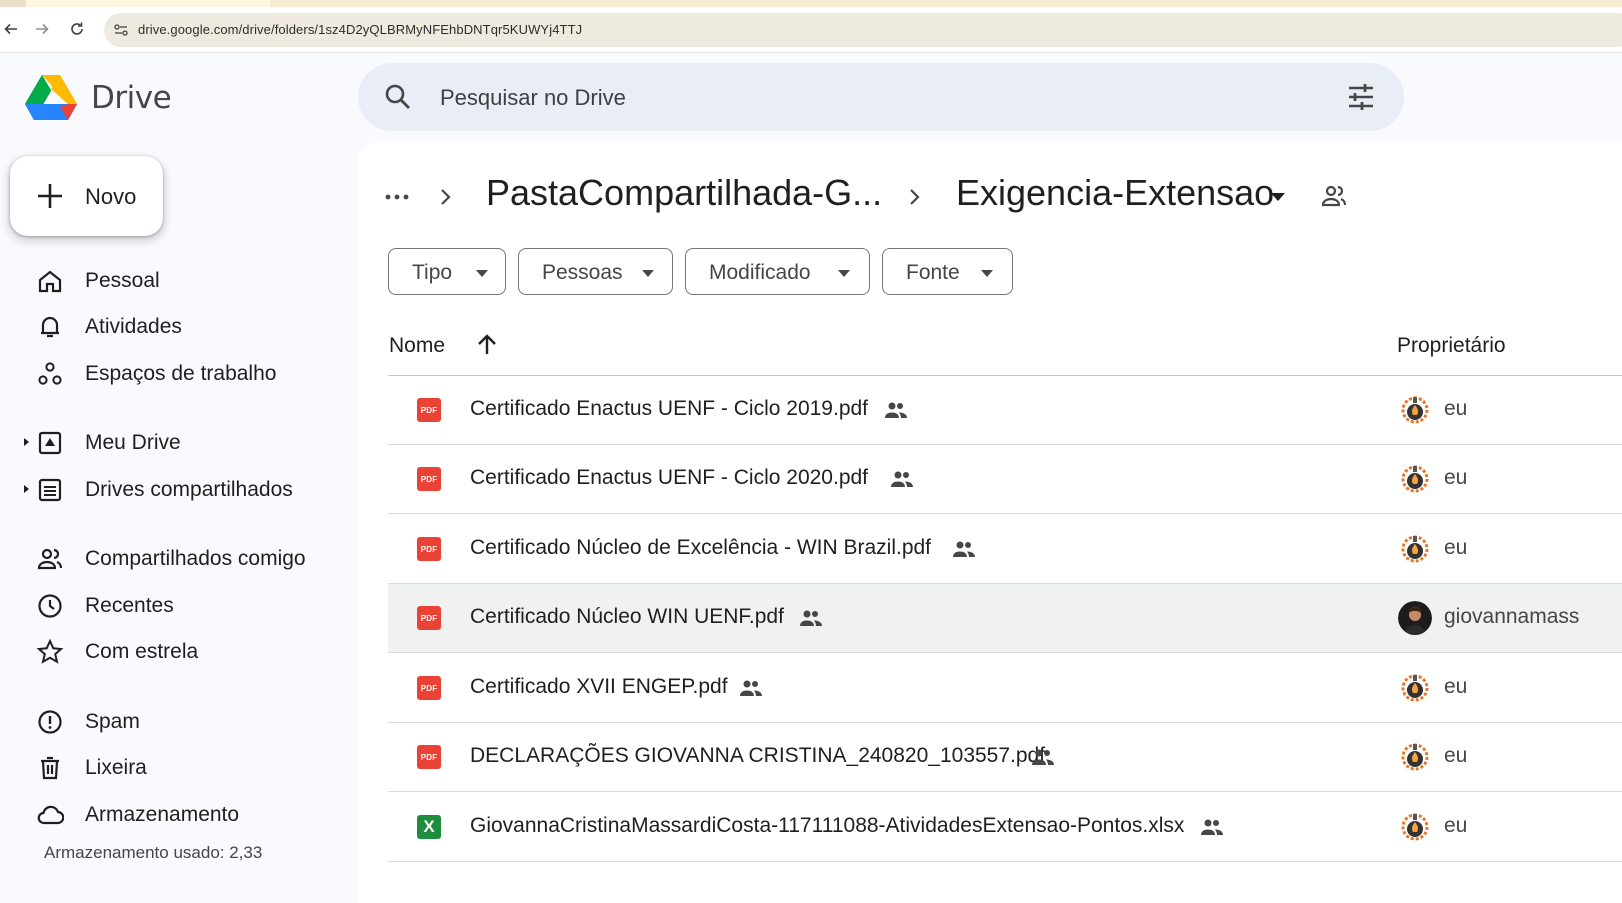  What do you see at coordinates (50, 196) in the screenshot?
I see `plus-icon` at bounding box center [50, 196].